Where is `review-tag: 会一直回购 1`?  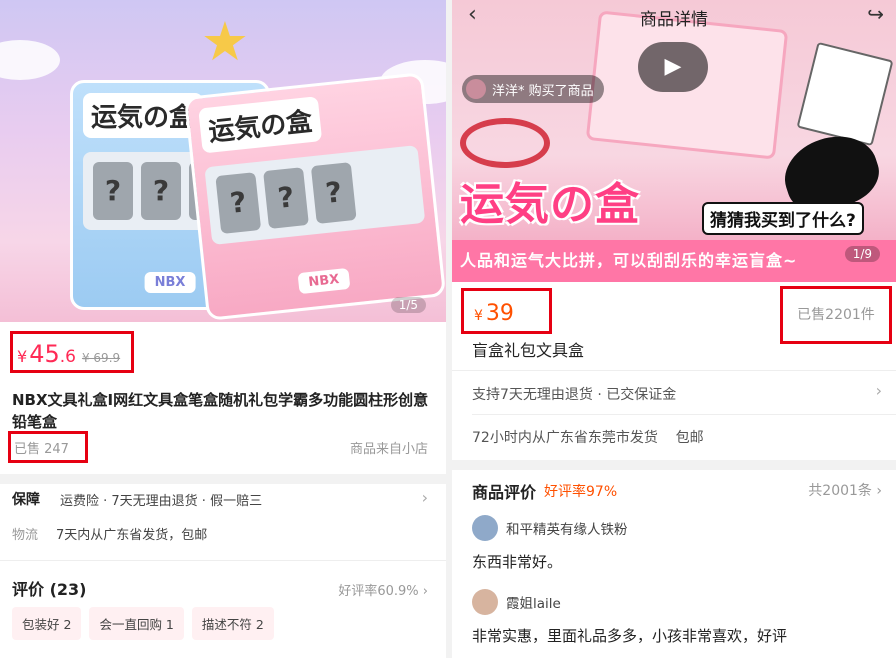
review-tag: 会一直回购 1 is located at coordinates (136, 623).